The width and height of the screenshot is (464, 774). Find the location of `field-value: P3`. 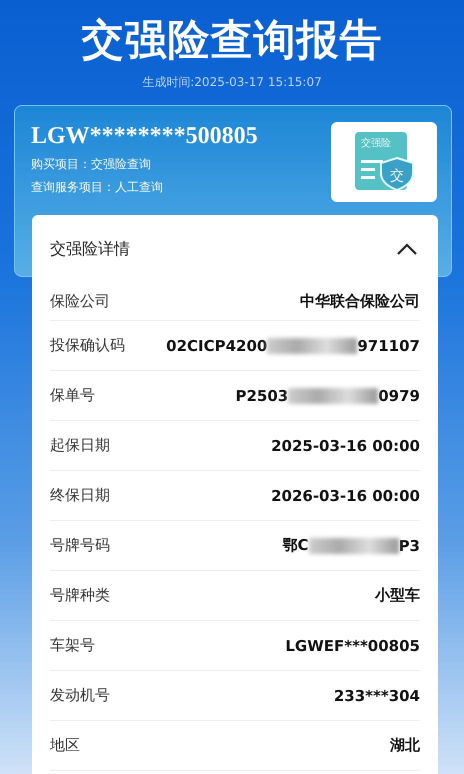

field-value: P3 is located at coordinates (409, 545).